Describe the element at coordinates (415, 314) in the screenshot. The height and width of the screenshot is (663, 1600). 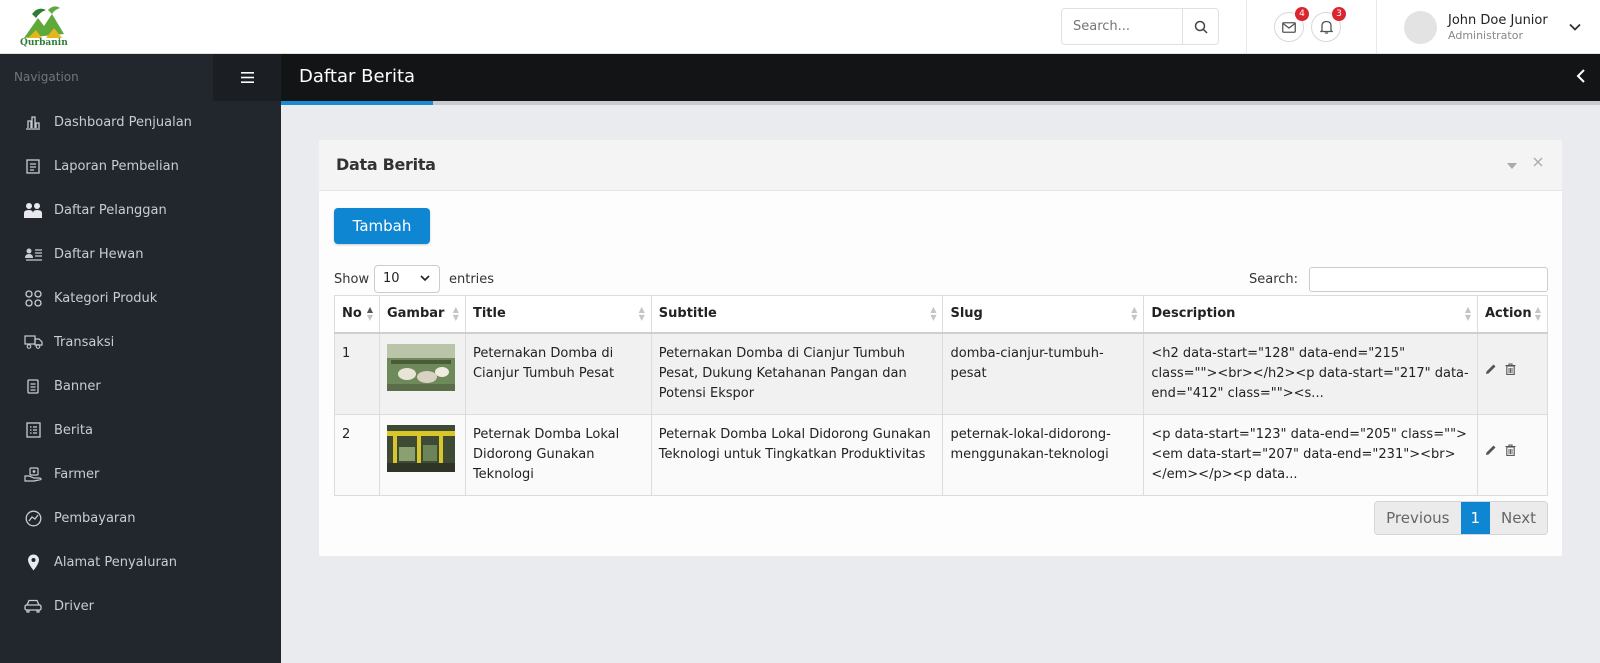
I see `column-header-label: Gambar` at that location.